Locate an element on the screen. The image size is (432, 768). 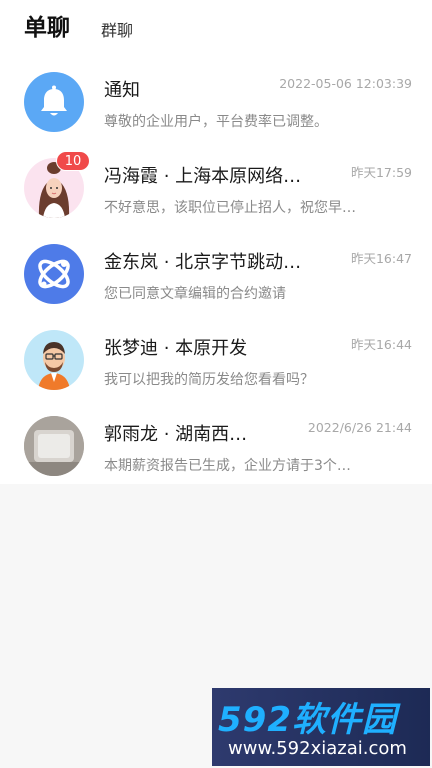
conversation-time: 昨天16:47 is located at coordinates (381, 258).